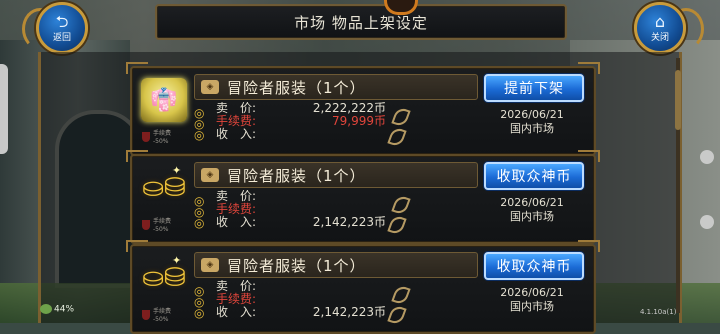 The image size is (720, 334). What do you see at coordinates (659, 37) in the screenshot?
I see `close-button-label: 关闭` at bounding box center [659, 37].